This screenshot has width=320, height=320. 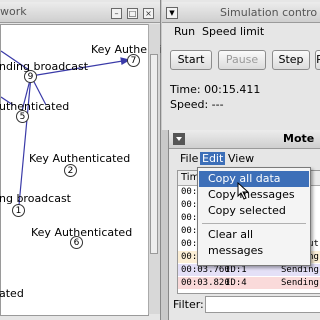 What do you see at coordinates (215, 89) in the screenshot?
I see `simulation-time: Time: 00:15.411` at bounding box center [215, 89].